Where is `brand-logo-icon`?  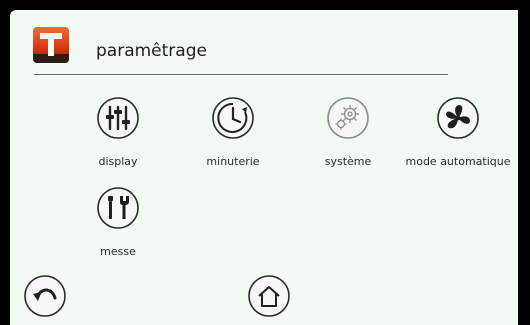 brand-logo-icon is located at coordinates (51, 45).